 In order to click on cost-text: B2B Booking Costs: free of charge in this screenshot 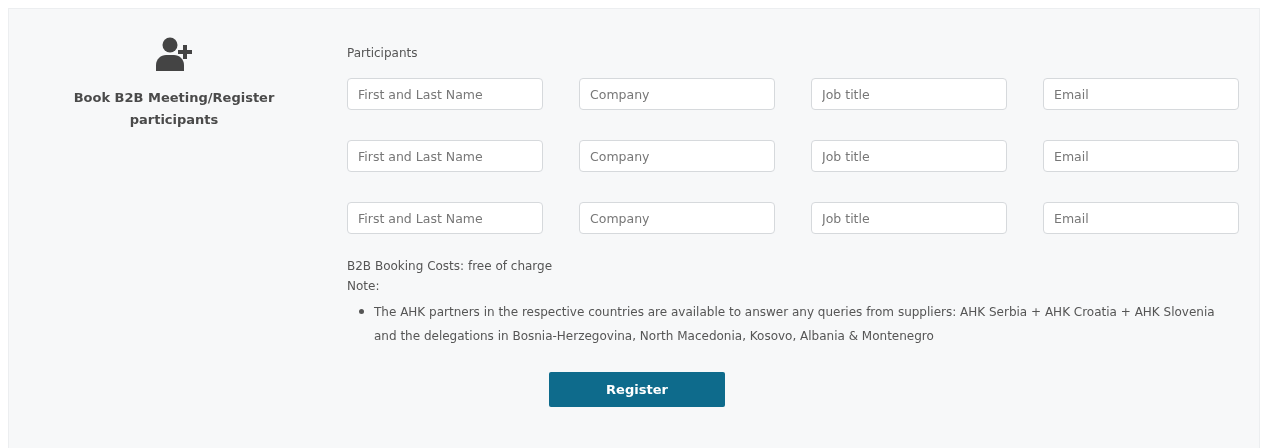, I will do `click(450, 266)`.